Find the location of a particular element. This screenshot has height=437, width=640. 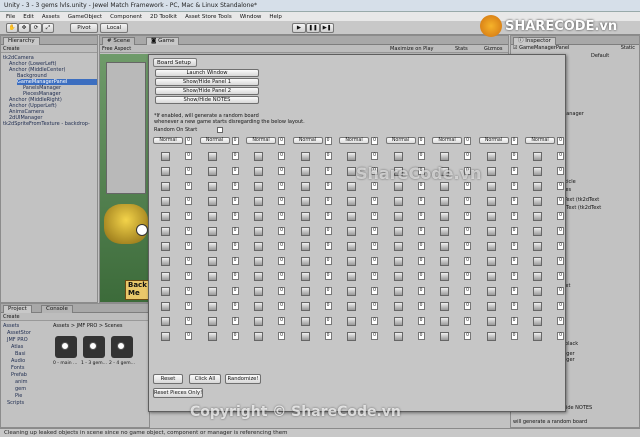

tab-project: Project is located at coordinates (17, 309).